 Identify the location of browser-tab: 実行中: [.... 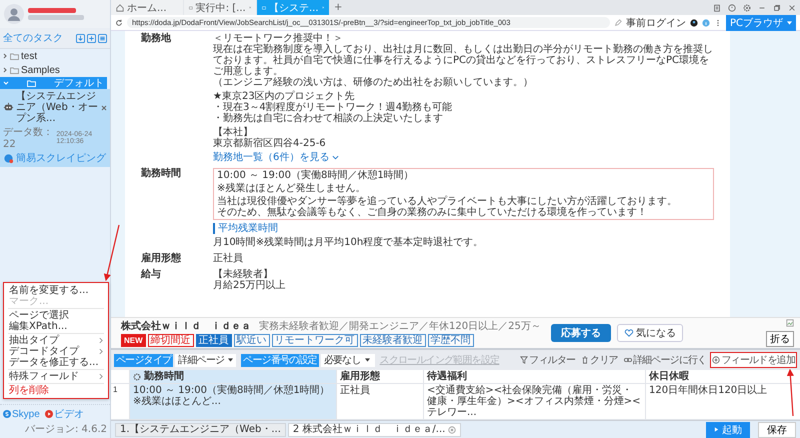
(220, 7).